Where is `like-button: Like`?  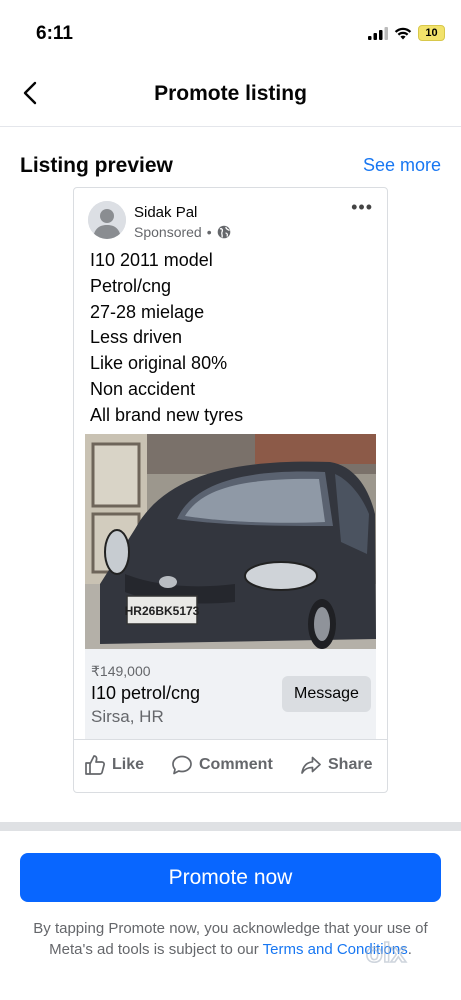 like-button: Like is located at coordinates (114, 765).